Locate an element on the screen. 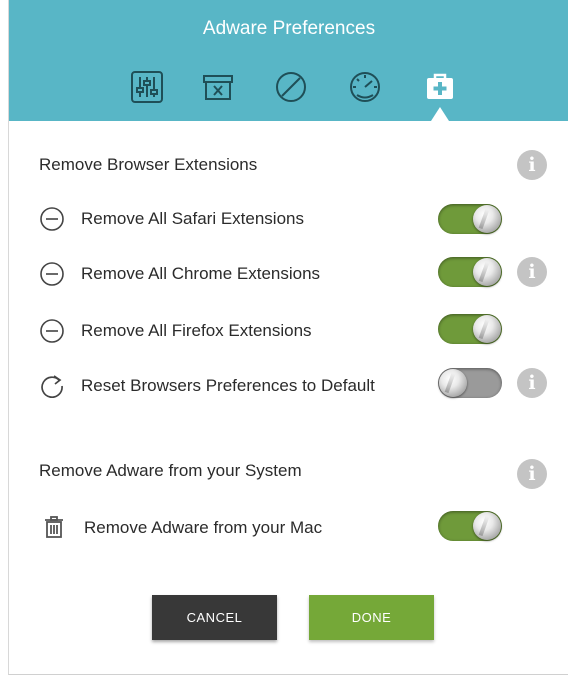  active-tab-indicator is located at coordinates (440, 114).